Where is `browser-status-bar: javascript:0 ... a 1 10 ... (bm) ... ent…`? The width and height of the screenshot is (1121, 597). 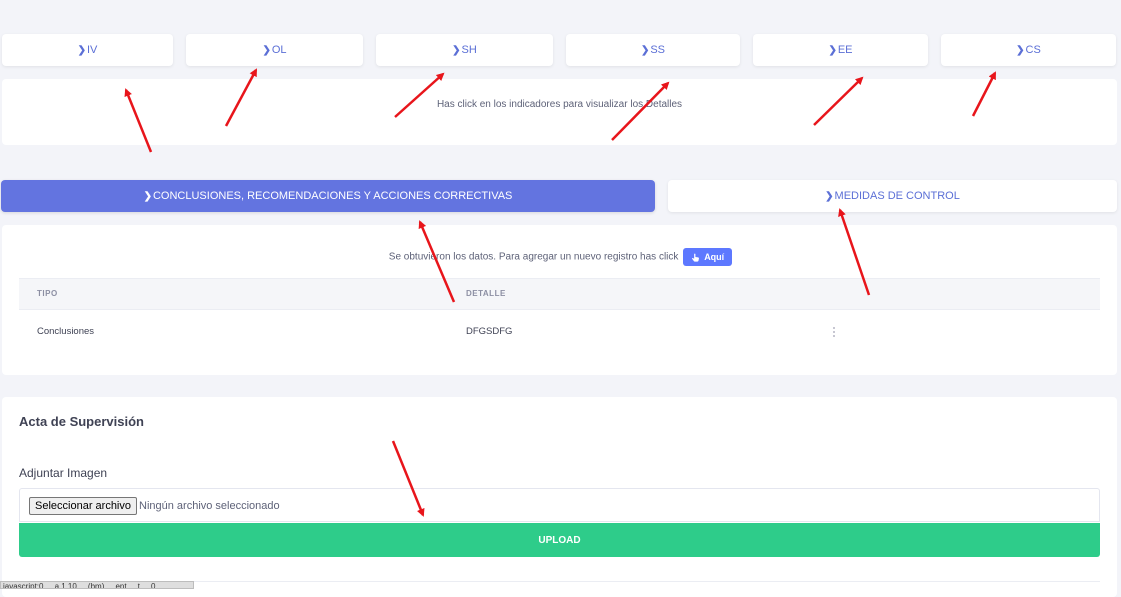
browser-status-bar: javascript:0 ... a 1 10 ... (bm) ... ent… is located at coordinates (97, 585).